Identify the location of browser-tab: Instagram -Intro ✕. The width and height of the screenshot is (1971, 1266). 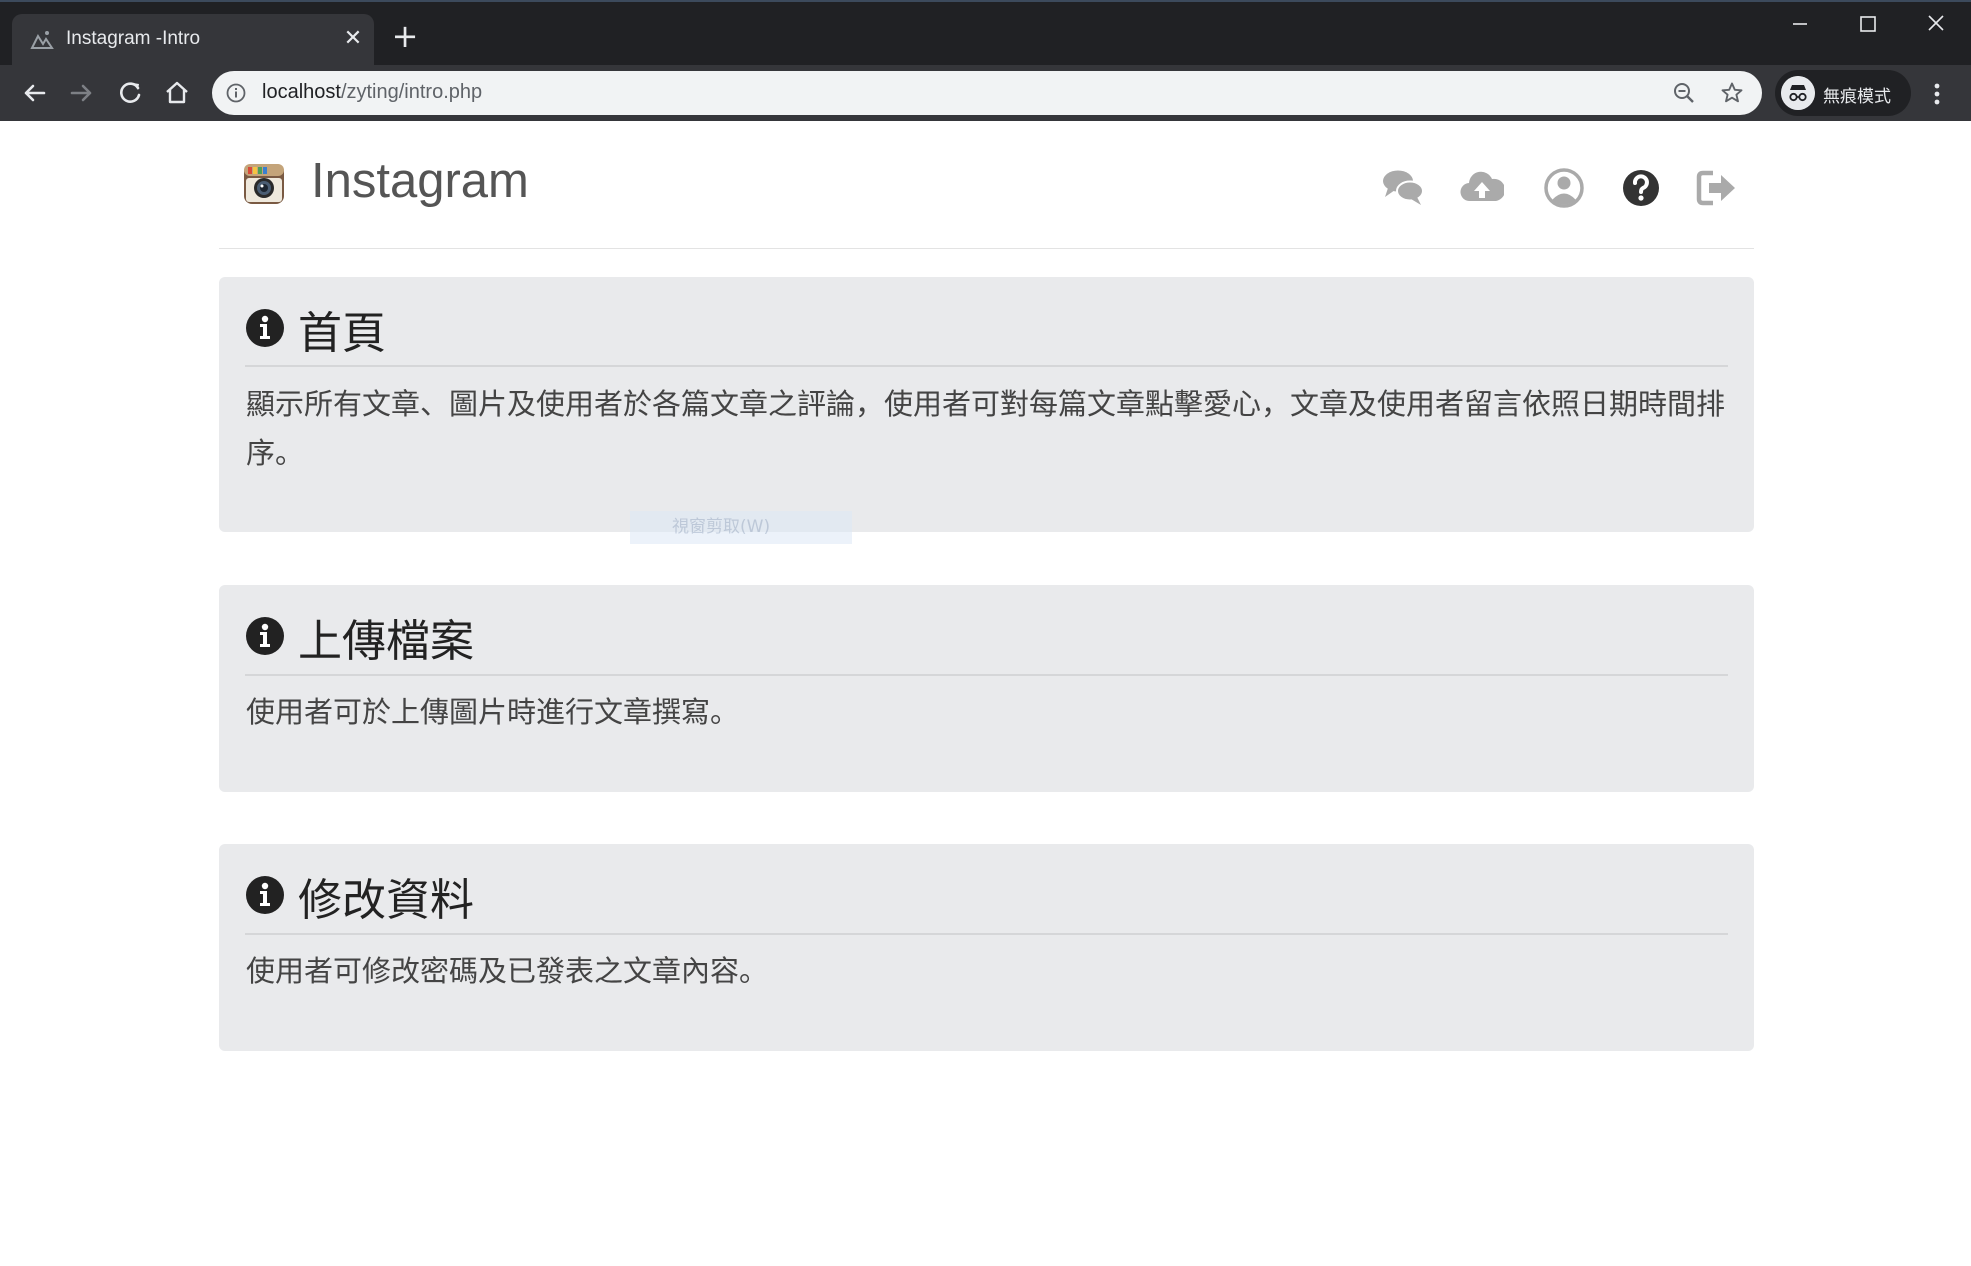
(193, 39).